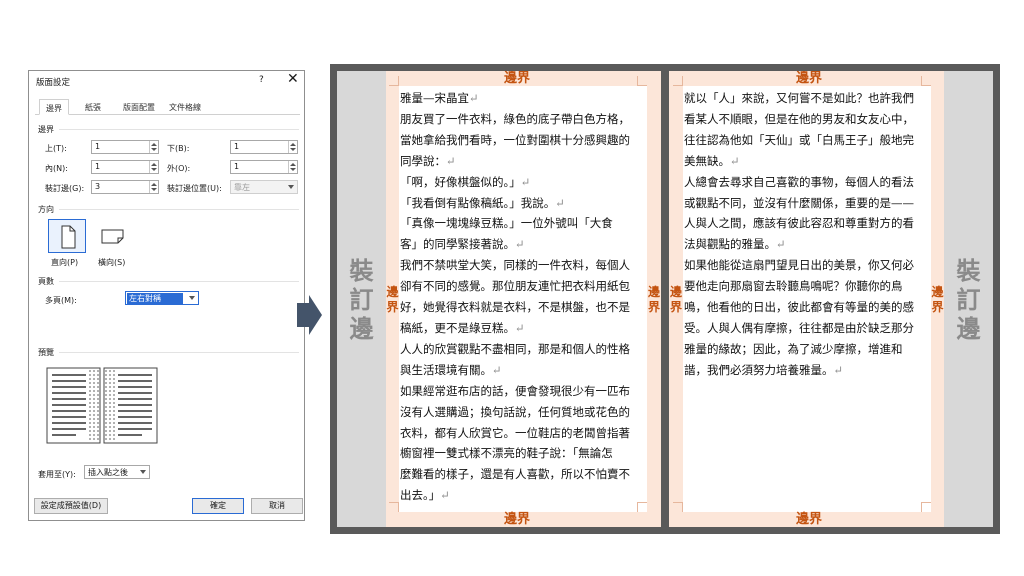 The width and height of the screenshot is (1024, 576). What do you see at coordinates (108, 472) in the screenshot?
I see `apply-to-value: 插入點之後` at bounding box center [108, 472].